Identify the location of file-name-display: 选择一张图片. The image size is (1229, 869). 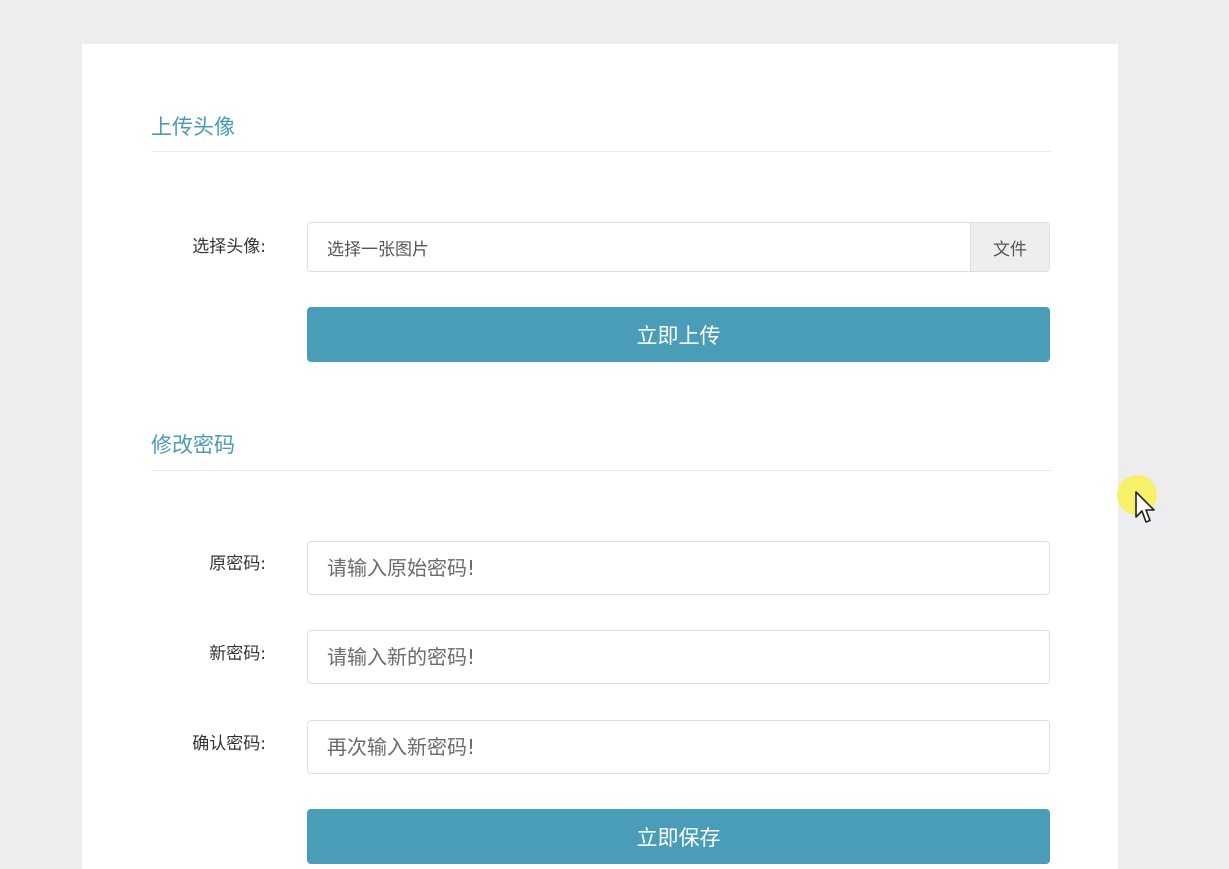
(639, 247).